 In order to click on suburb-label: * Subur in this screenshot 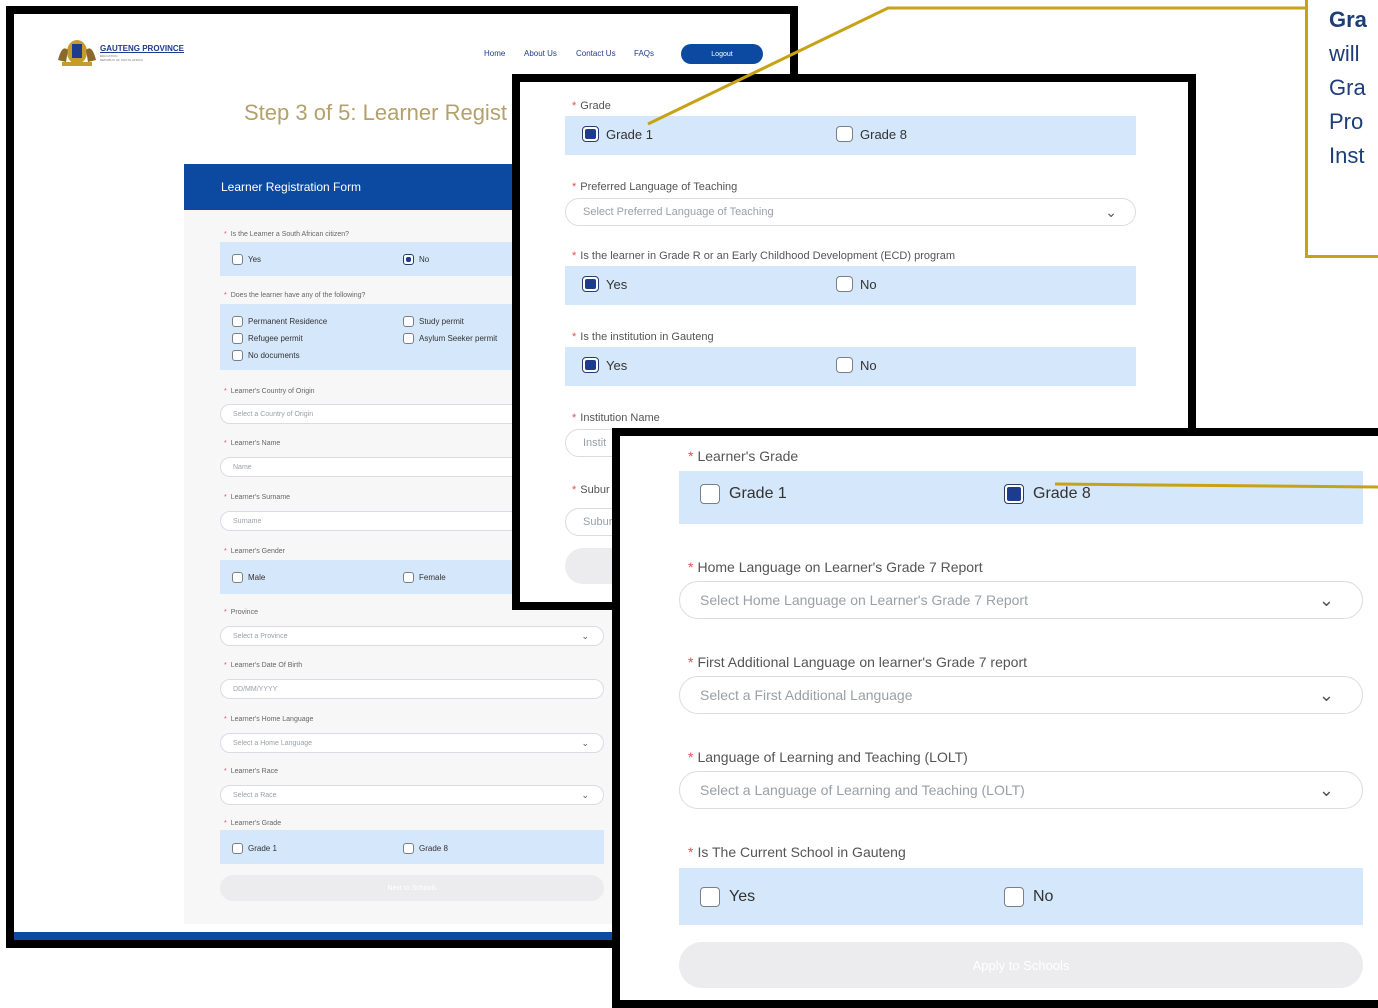, I will do `click(591, 490)`.